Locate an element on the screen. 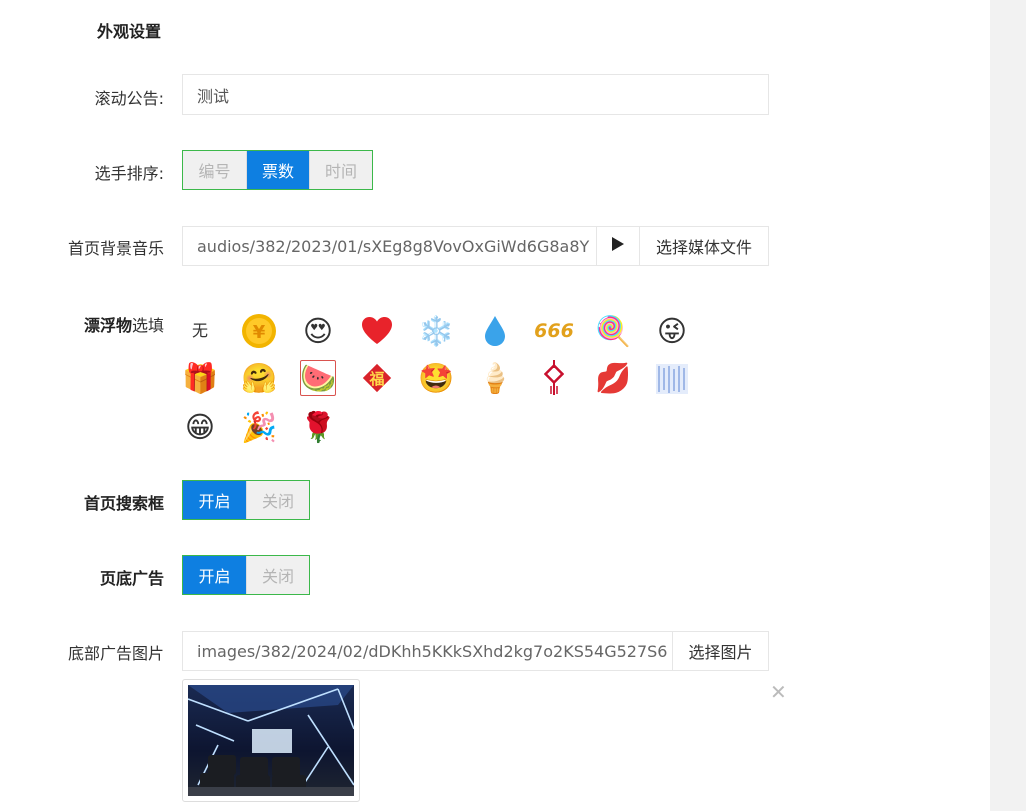 Image resolution: width=1026 pixels, height=811 pixels. choose-media-button: 选择媒体文件 is located at coordinates (703, 246).